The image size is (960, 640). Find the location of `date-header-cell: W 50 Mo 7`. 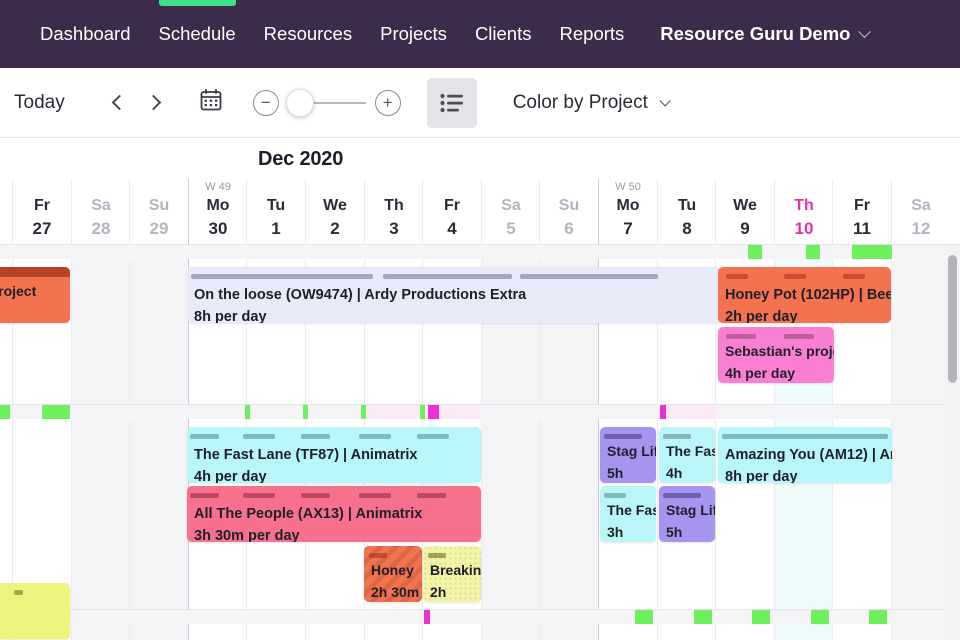

date-header-cell: W 50 Mo 7 is located at coordinates (627, 212).